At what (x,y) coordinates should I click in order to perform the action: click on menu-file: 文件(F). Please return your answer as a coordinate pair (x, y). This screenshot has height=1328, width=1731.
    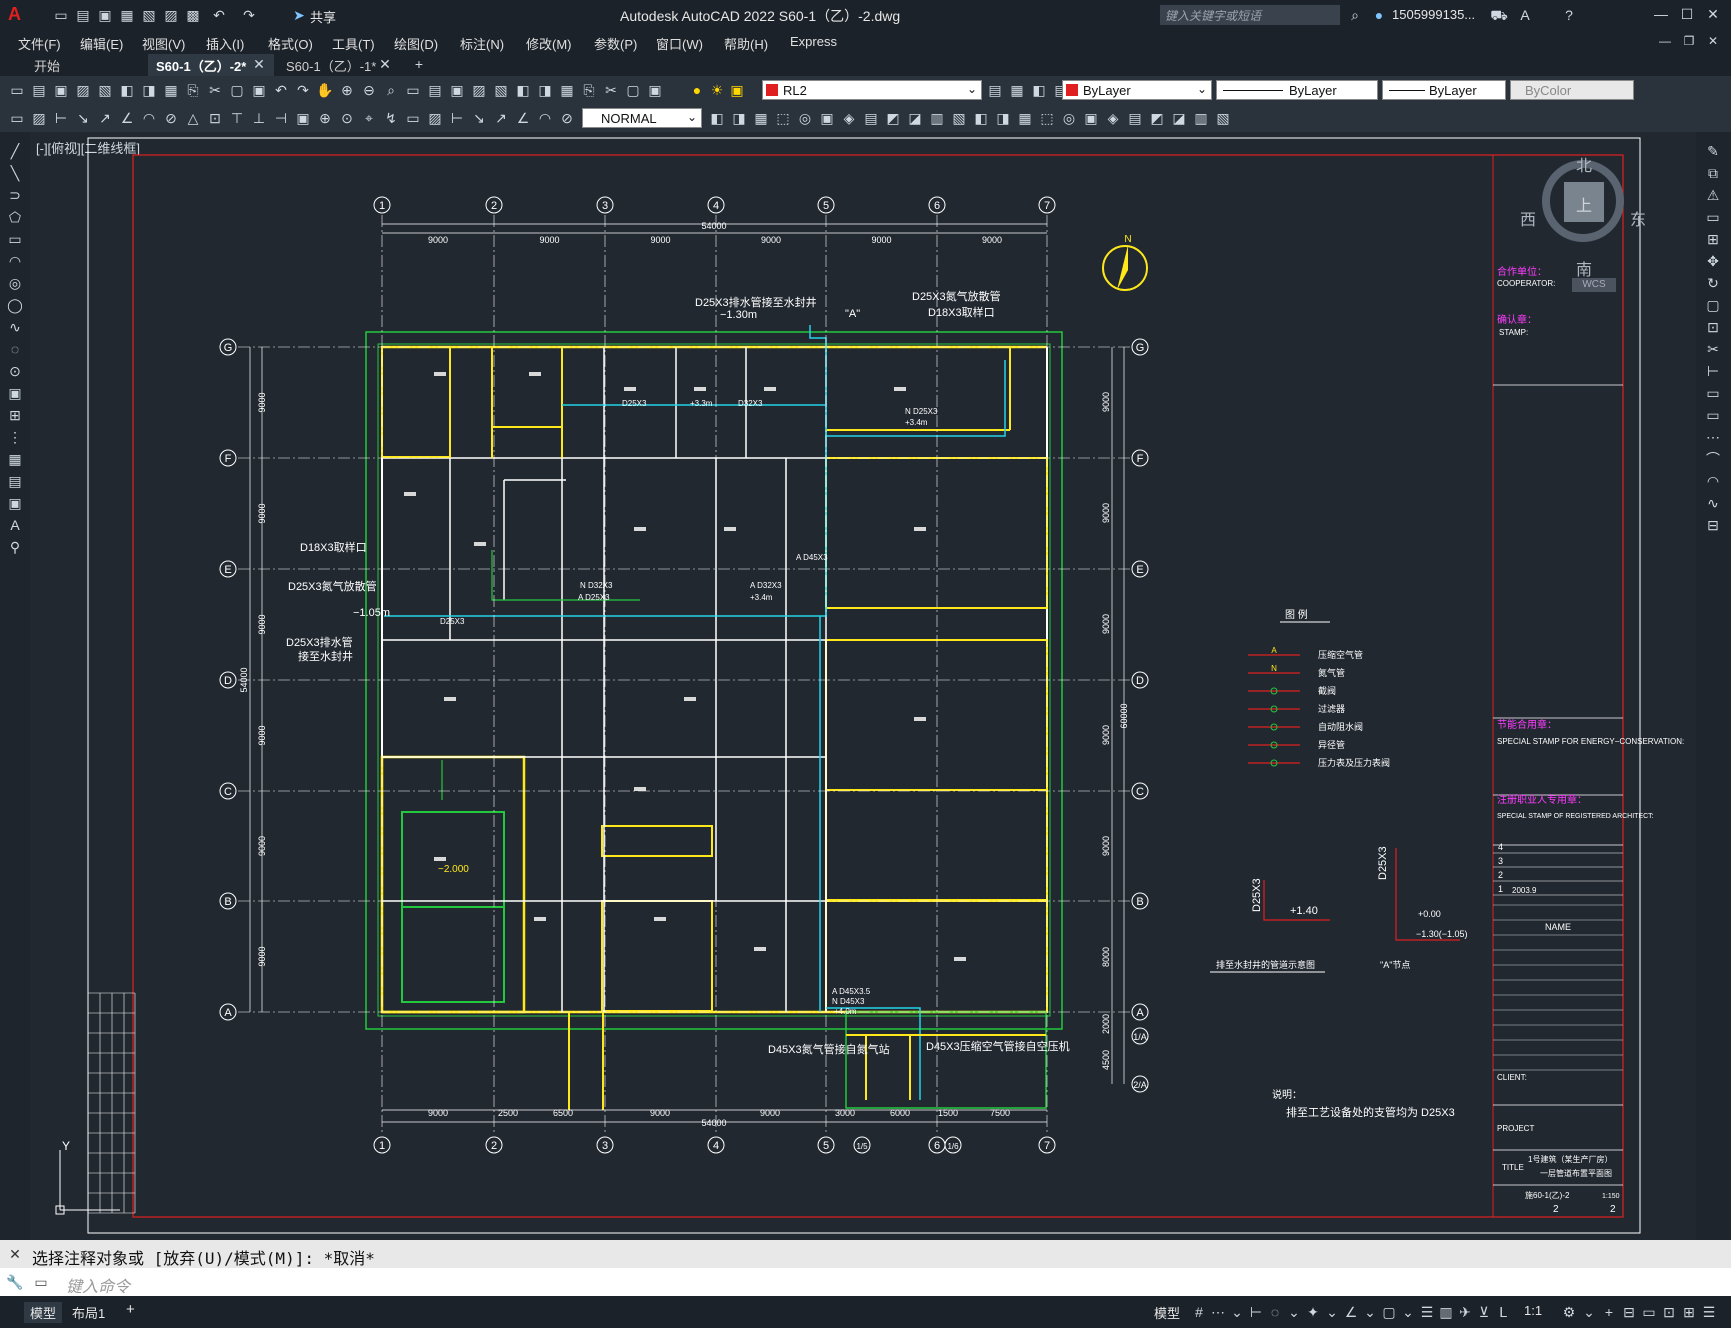
    Looking at the image, I should click on (39, 43).